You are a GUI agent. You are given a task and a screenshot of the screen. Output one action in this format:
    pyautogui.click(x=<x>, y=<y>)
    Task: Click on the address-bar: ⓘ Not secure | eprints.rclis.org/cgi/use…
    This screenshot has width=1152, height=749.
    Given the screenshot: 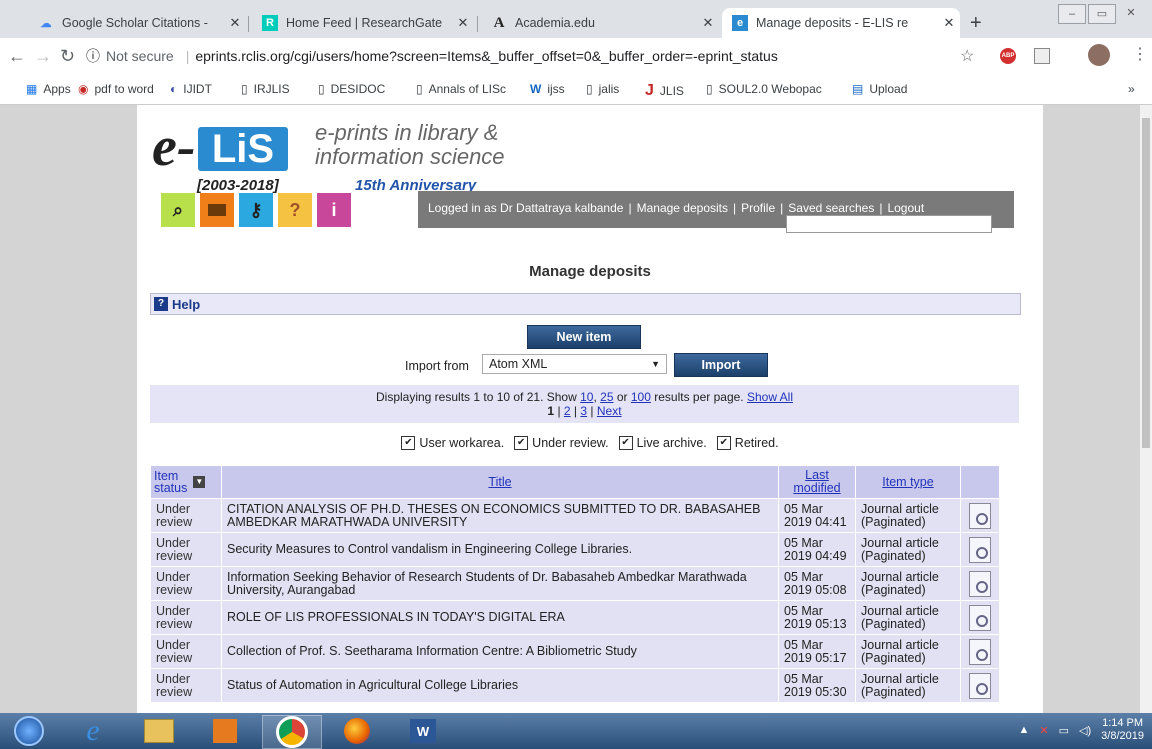 What is the action you would take?
    pyautogui.click(x=539, y=56)
    